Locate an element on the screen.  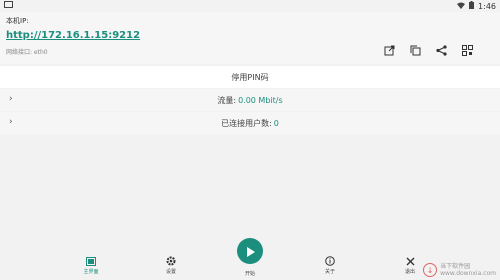
tab-home-label: 主界面 is located at coordinates (91, 272).